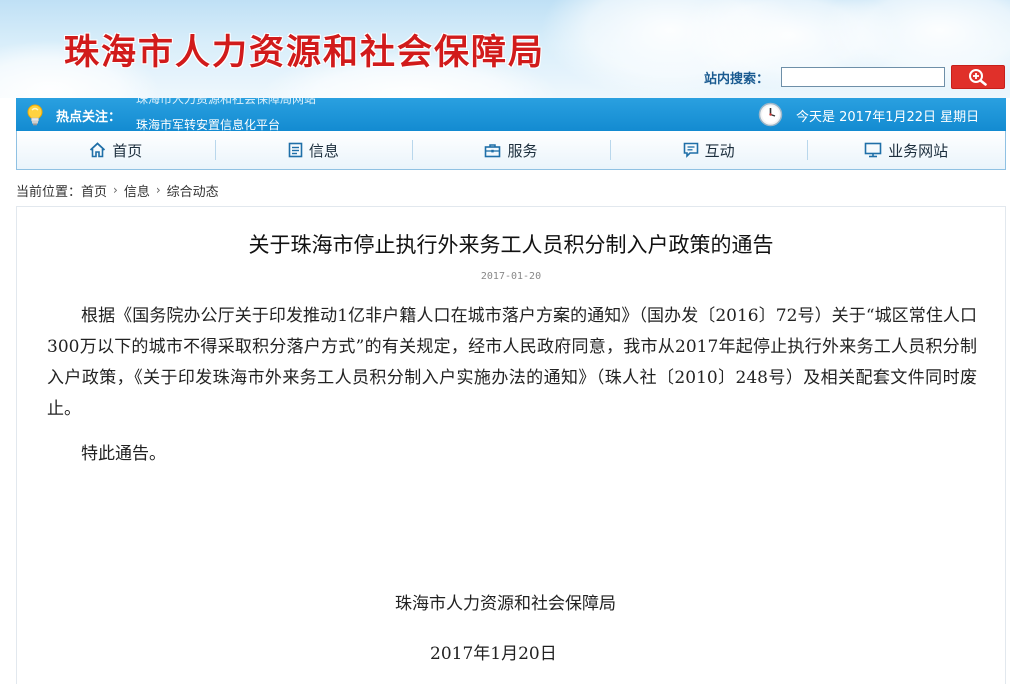 The image size is (1010, 684). Describe the element at coordinates (137, 190) in the screenshot. I see `breadcrumb-link: 信息` at that location.